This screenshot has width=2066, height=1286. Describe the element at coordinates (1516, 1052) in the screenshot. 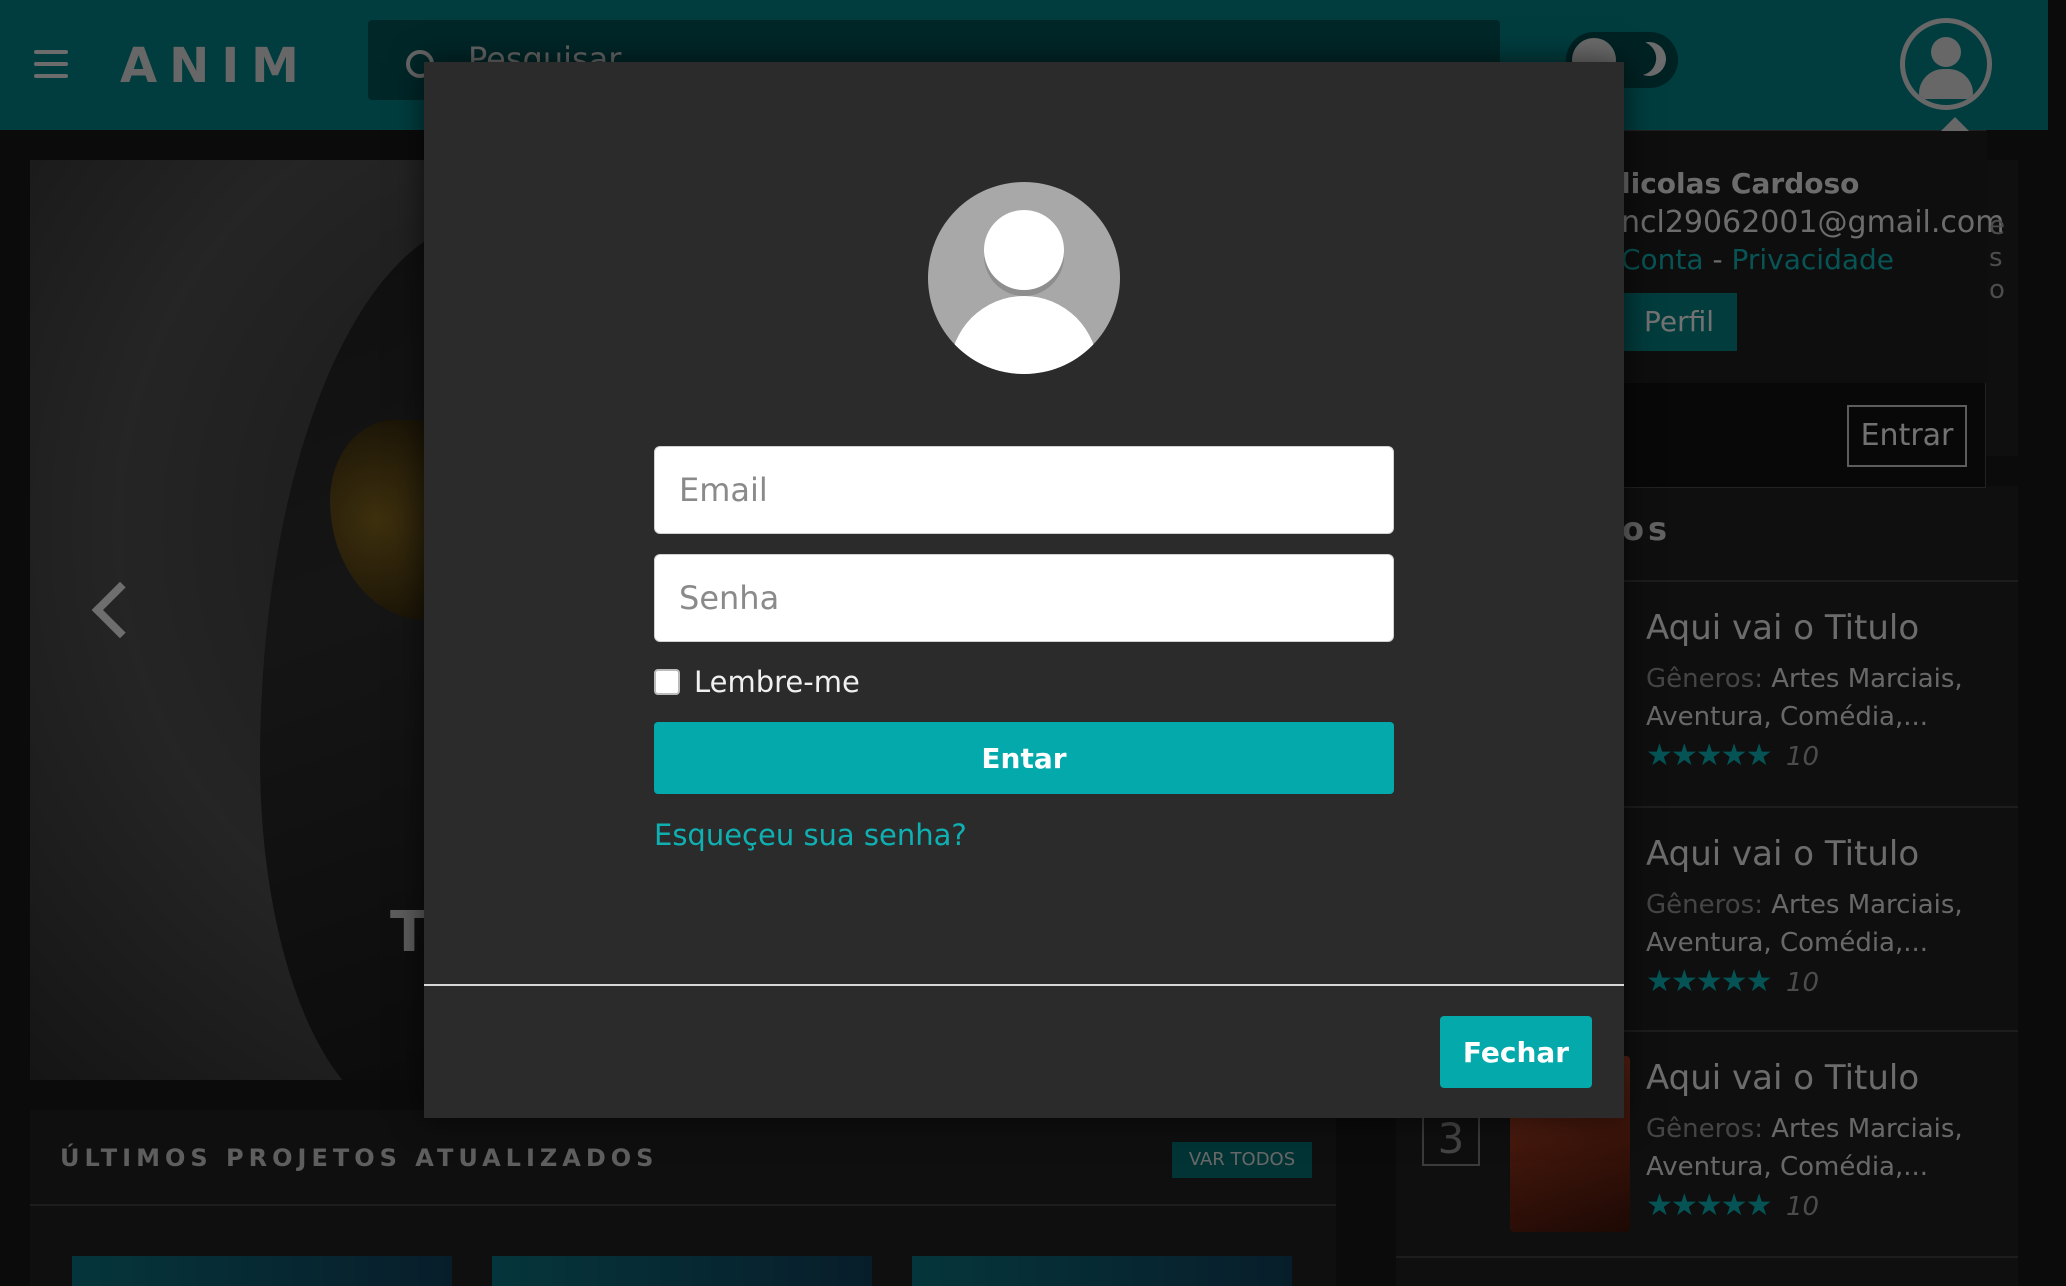

I see `close-button: Fechar` at that location.